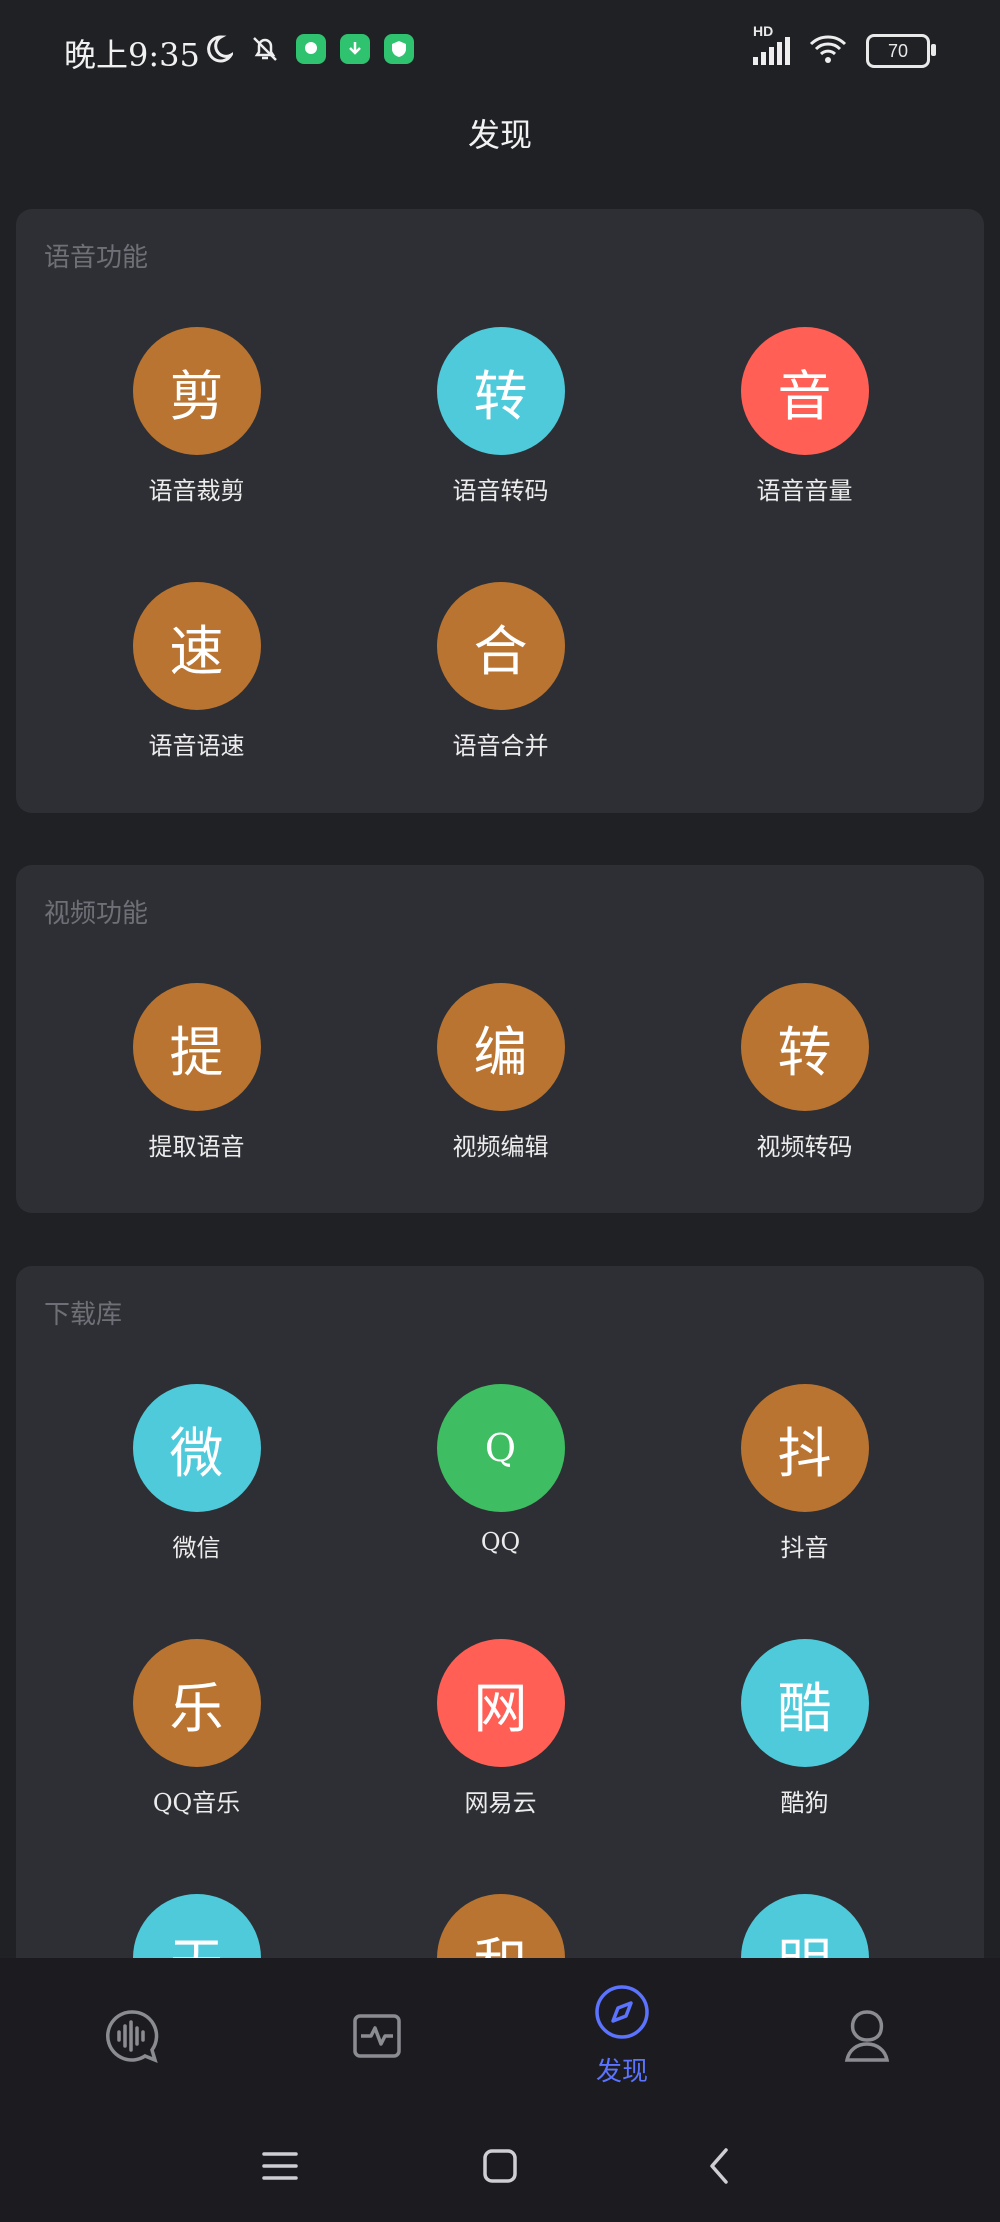 Image resolution: width=1000 pixels, height=2222 pixels. Describe the element at coordinates (399, 49) in the screenshot. I see `shield-app-icon` at that location.